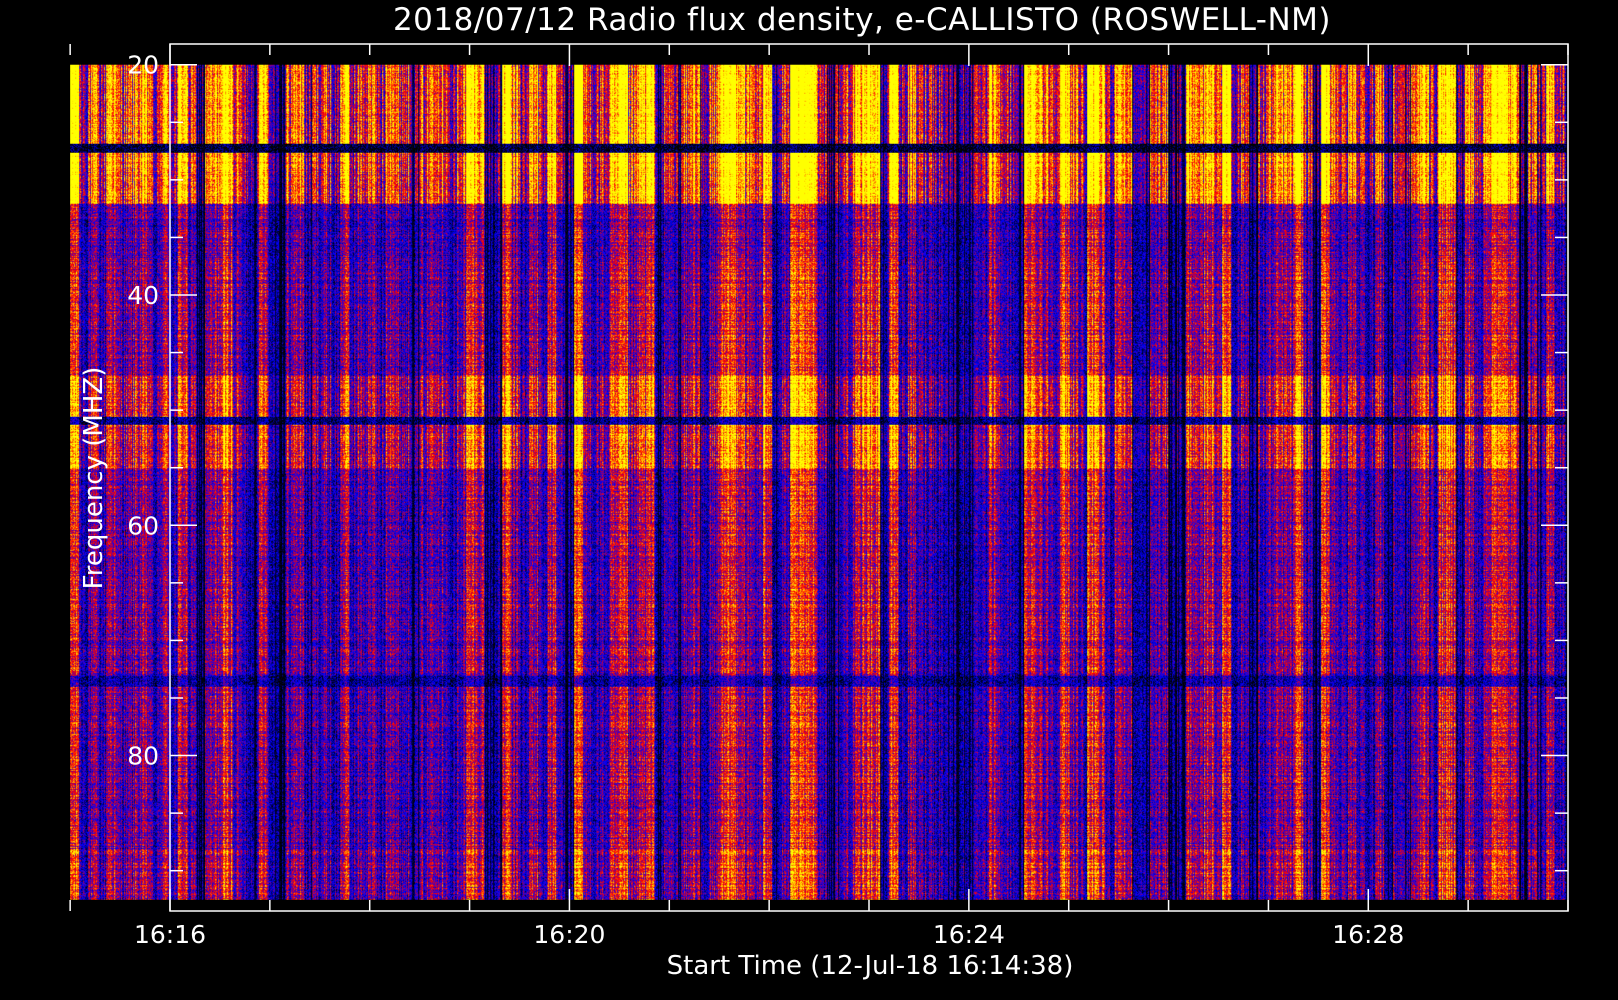 The width and height of the screenshot is (1618, 1000). Describe the element at coordinates (870, 966) in the screenshot. I see `x-axis-label: Start Time (12-Jul-18 16:14:38)` at that location.